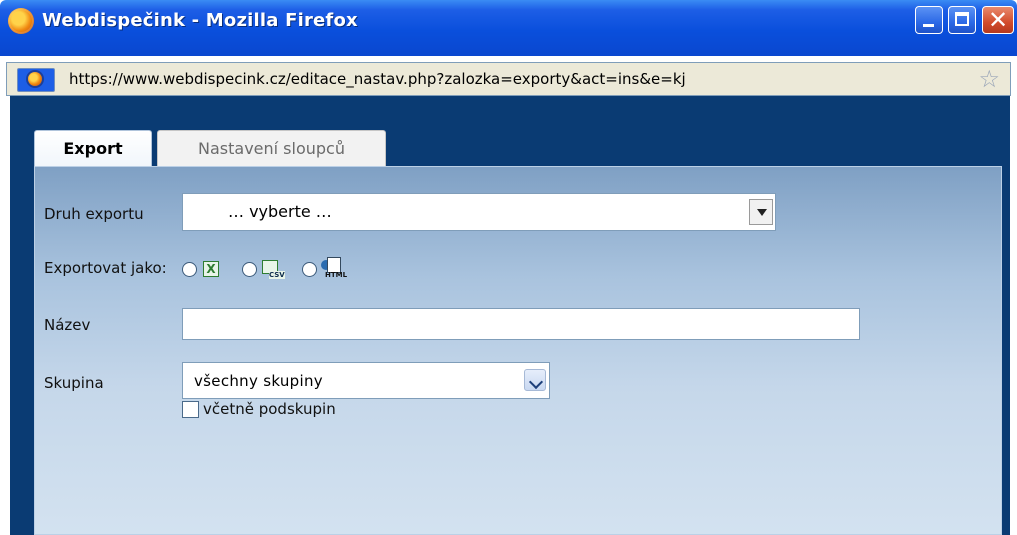  Describe the element at coordinates (105, 268) in the screenshot. I see `exportovat-jako-label: Exportovat jako:` at that location.